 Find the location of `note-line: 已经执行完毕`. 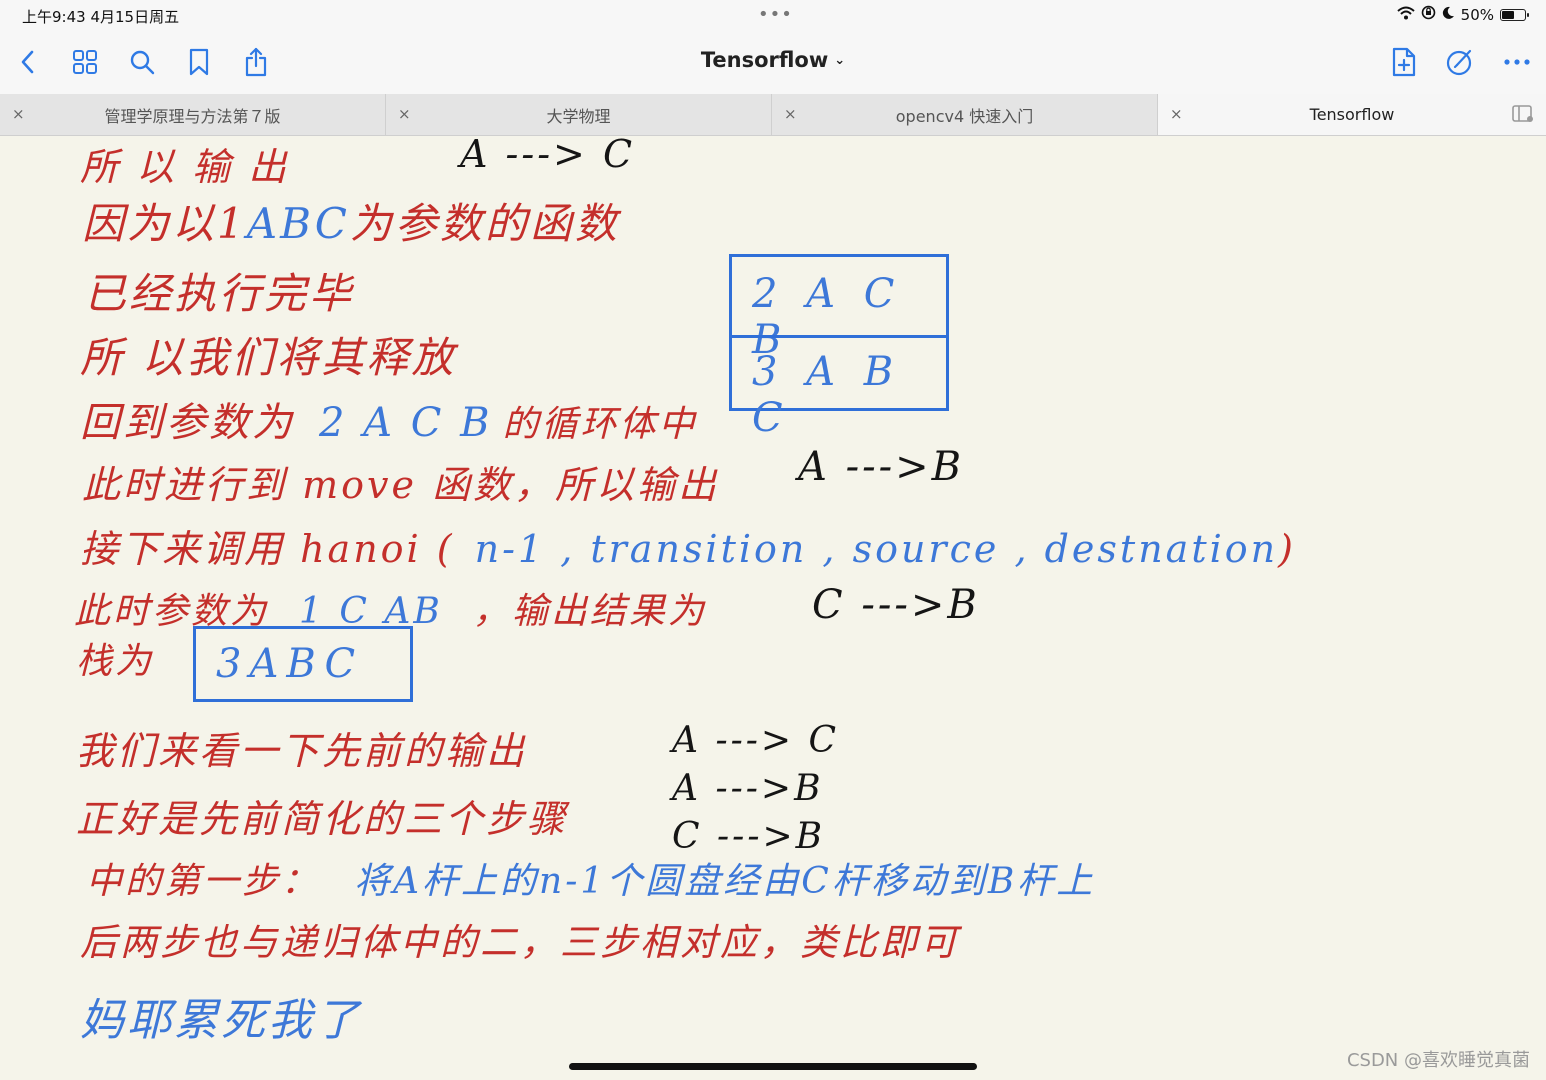

note-line: 已经执行完毕 is located at coordinates (219, 293).